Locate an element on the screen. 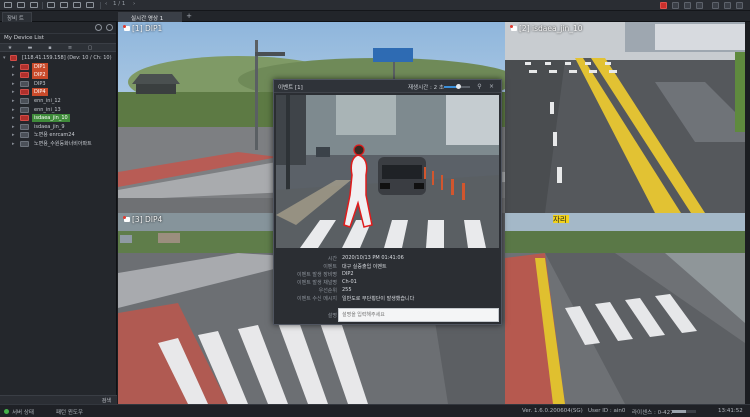  close-icon is located at coordinates (739, 5).